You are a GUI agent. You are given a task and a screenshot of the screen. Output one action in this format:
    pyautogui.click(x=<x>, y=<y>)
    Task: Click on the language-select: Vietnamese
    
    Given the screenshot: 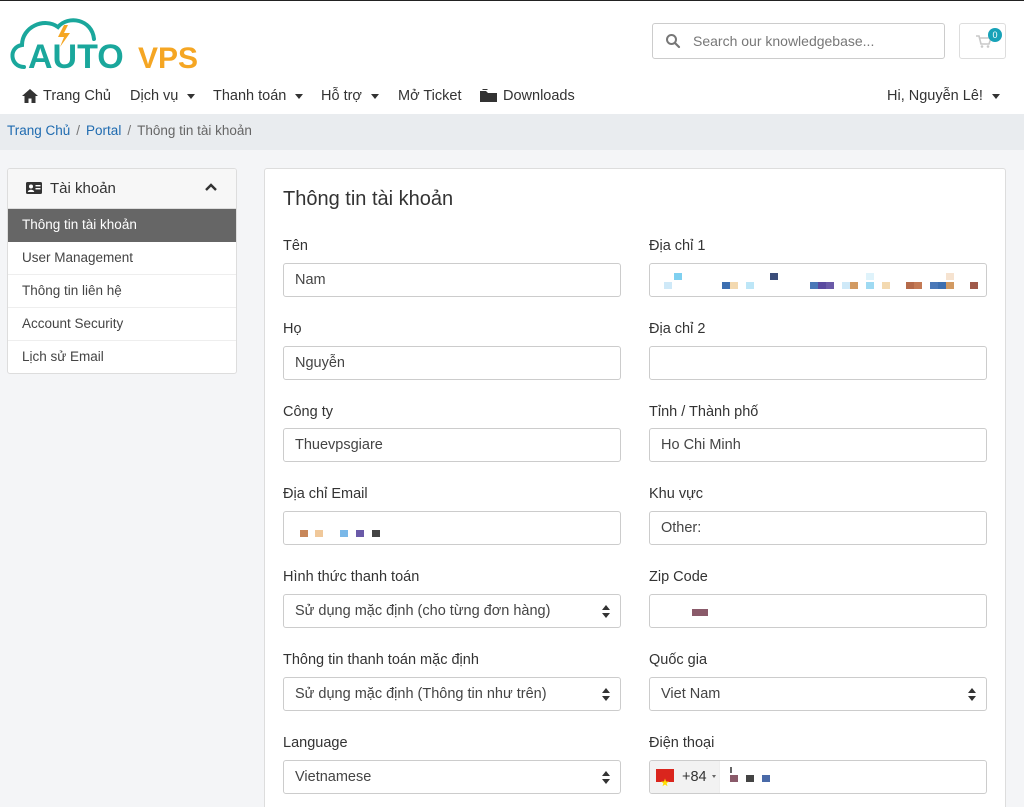 What is the action you would take?
    pyautogui.click(x=452, y=777)
    